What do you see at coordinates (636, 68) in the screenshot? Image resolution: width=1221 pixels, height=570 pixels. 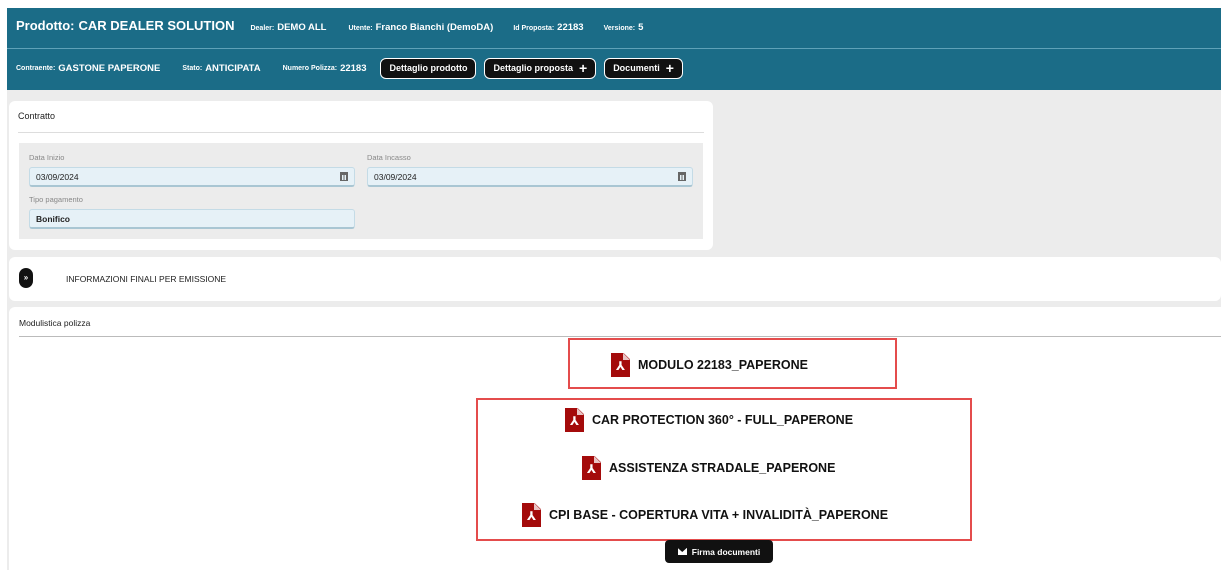 I see `documents-label: Documenti` at bounding box center [636, 68].